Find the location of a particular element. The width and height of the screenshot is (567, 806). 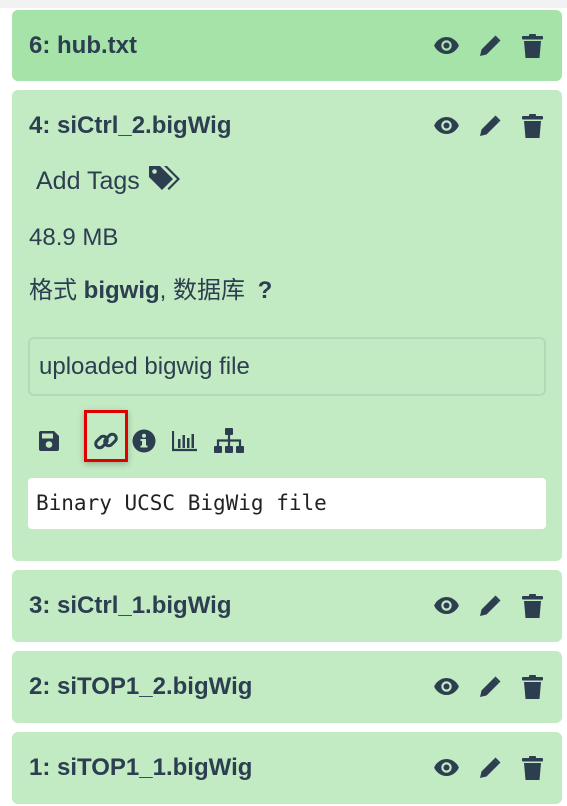

bar-chart-icon is located at coordinates (185, 441).